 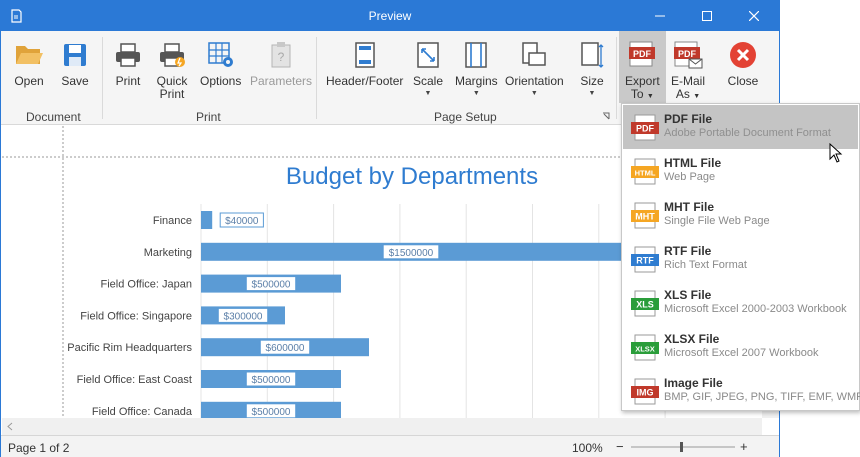 I want to click on zoom-level: 100%, so click(x=587, y=448).